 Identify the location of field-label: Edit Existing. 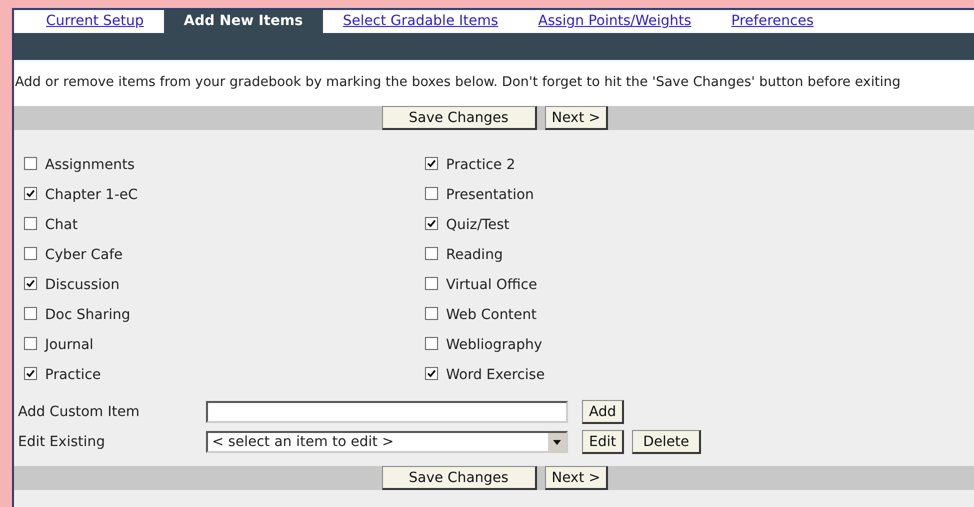
(62, 442).